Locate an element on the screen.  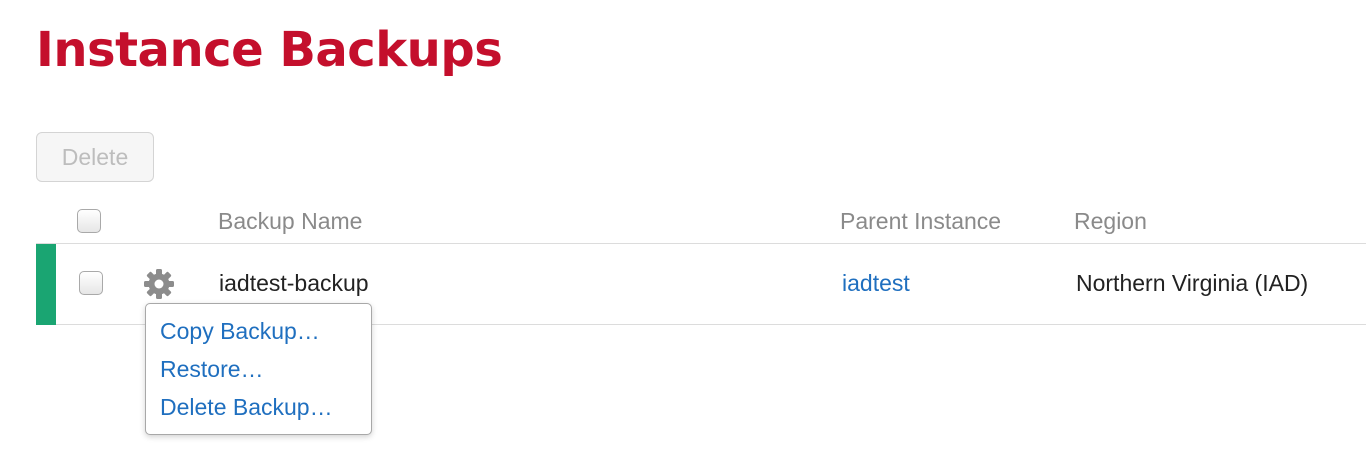
delete-button: Delete is located at coordinates (95, 157).